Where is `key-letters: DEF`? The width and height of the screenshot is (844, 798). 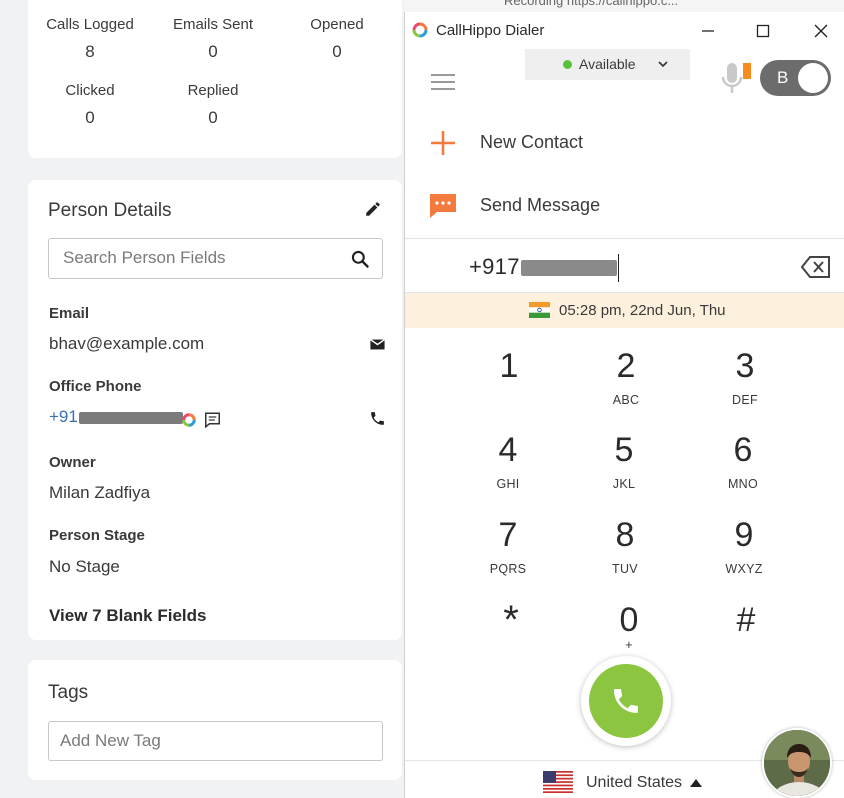
key-letters: DEF is located at coordinates (745, 400).